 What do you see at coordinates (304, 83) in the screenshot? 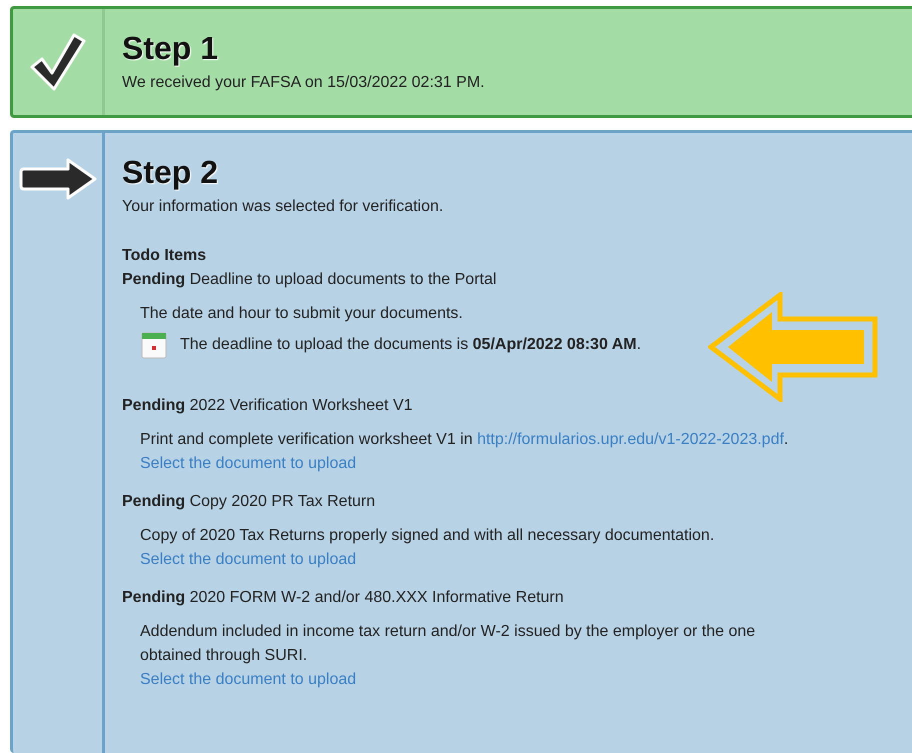
I see `step-description: We received your FAFSA on 15/03/2022 02:31 PM.` at bounding box center [304, 83].